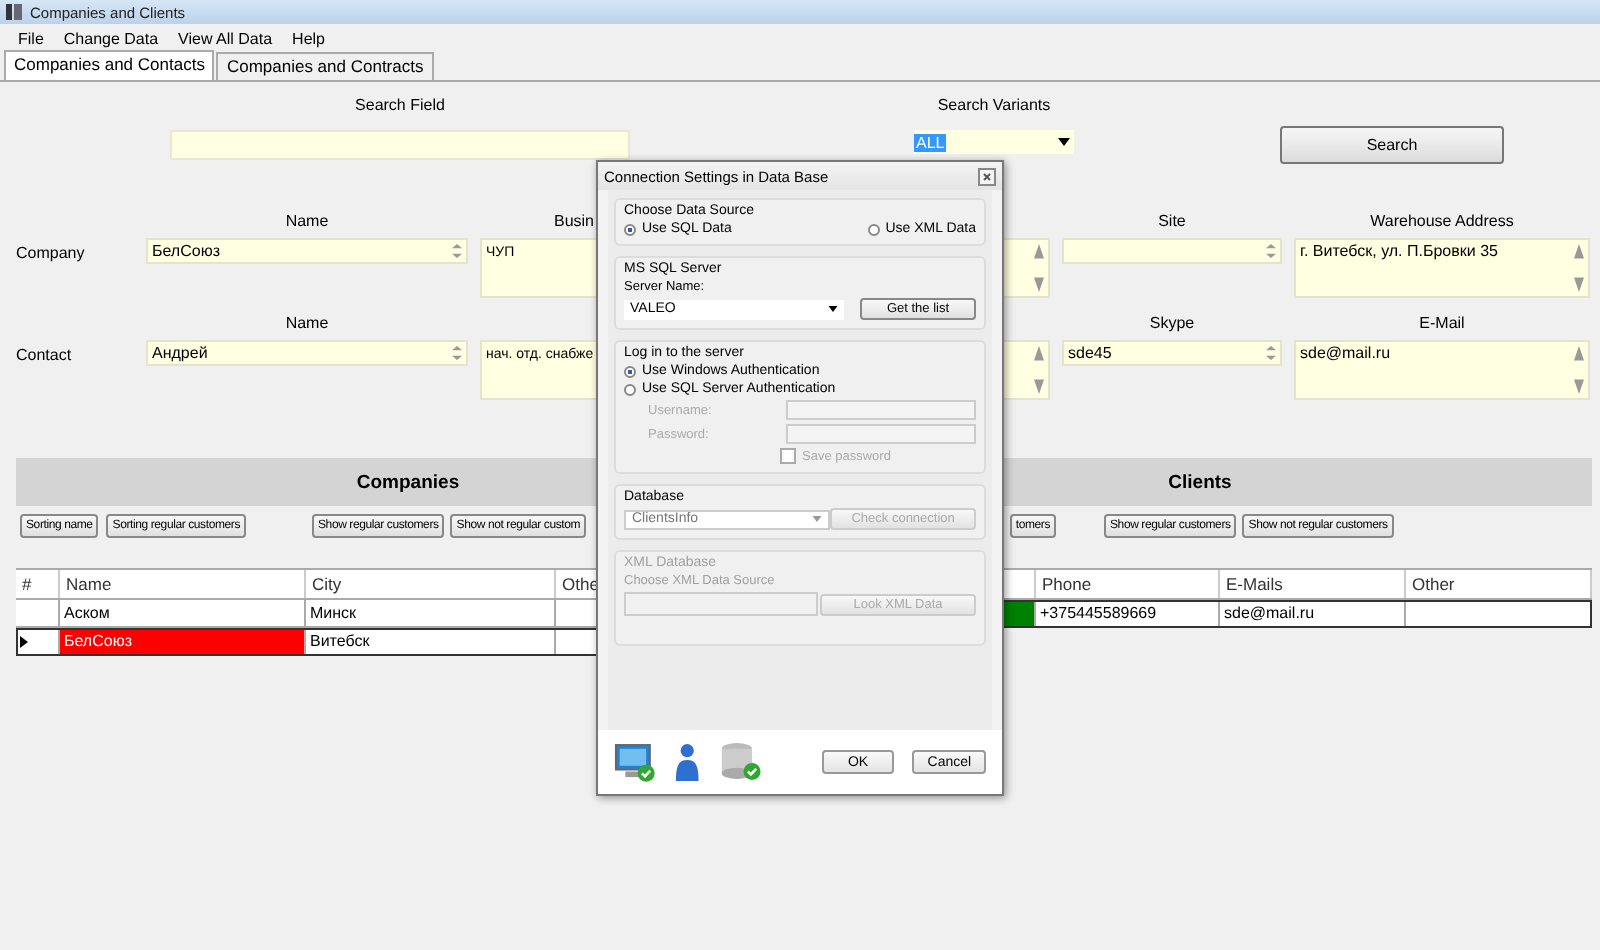  Describe the element at coordinates (98, 641) in the screenshot. I see `table-cell: БелСоюз` at that location.